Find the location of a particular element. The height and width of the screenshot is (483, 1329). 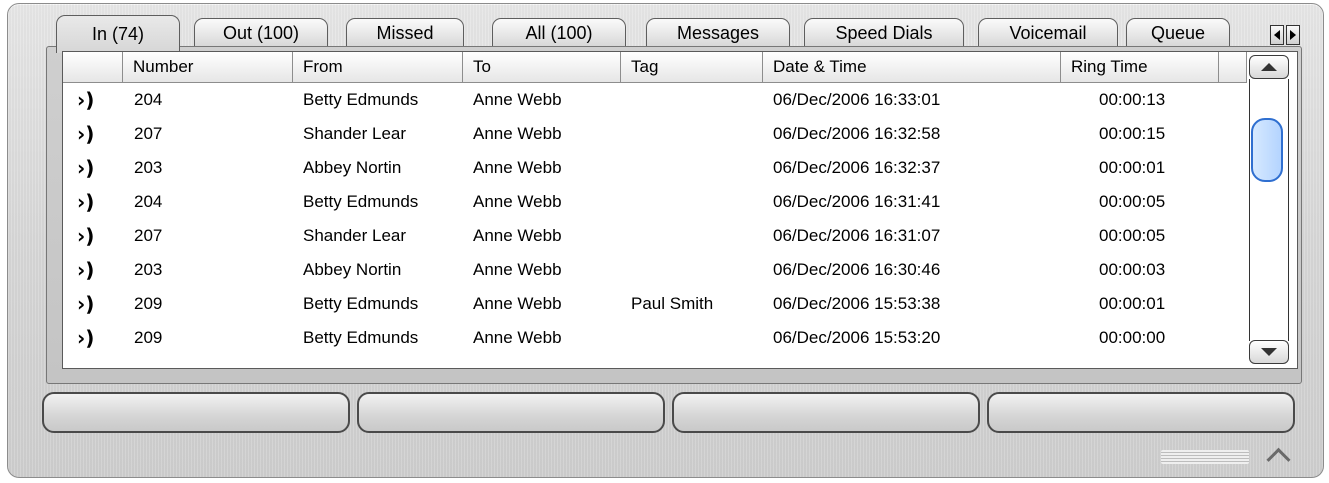

scroll-up-arrow-icon is located at coordinates (1269, 67).